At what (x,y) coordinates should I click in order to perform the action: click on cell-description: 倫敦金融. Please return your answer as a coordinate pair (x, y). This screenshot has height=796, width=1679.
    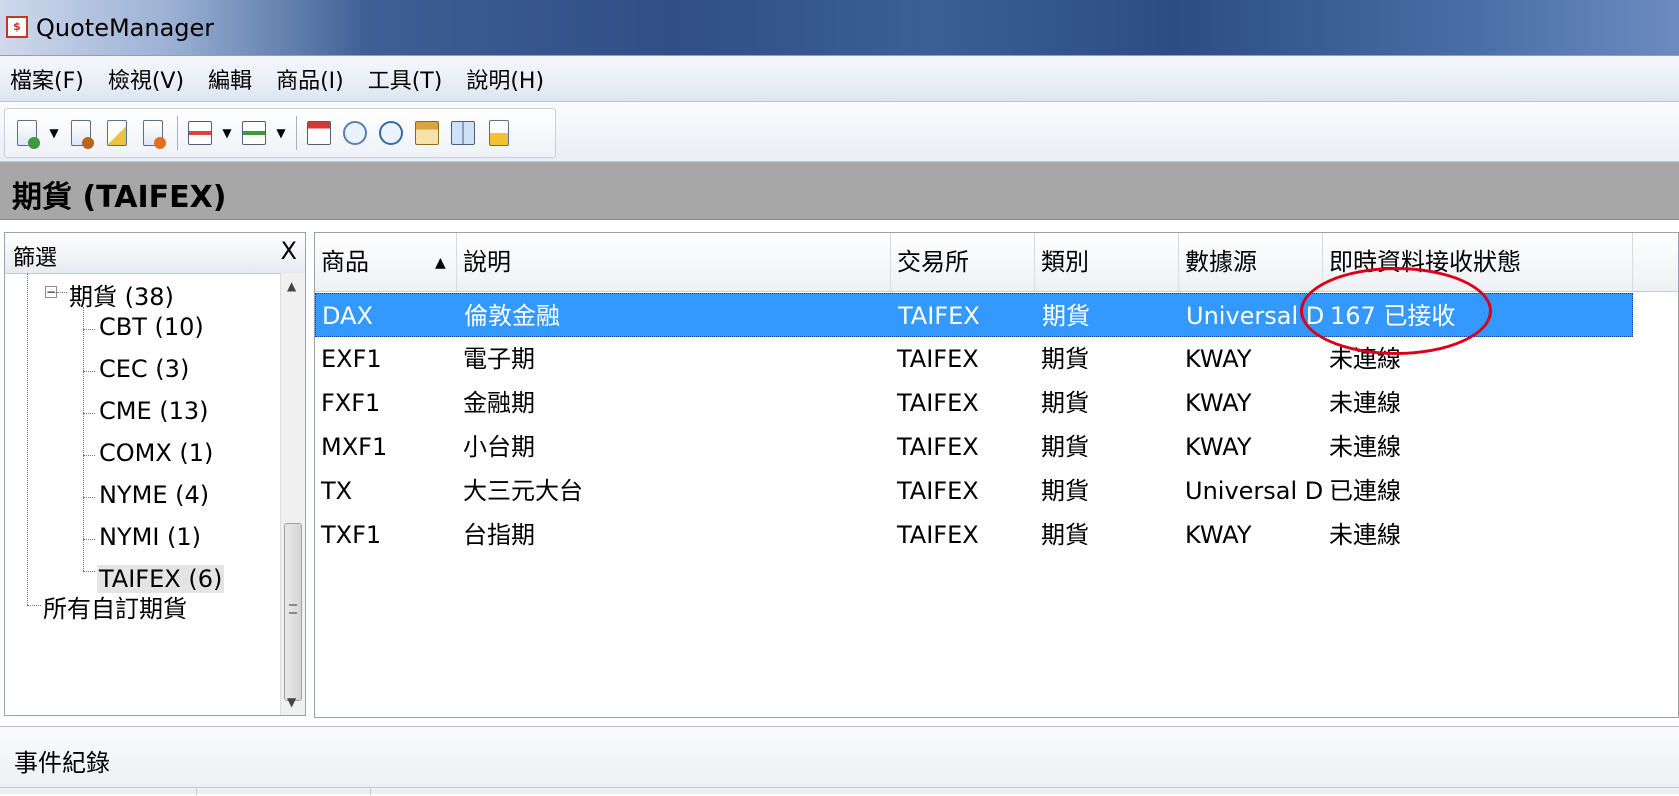
    Looking at the image, I should click on (512, 316).